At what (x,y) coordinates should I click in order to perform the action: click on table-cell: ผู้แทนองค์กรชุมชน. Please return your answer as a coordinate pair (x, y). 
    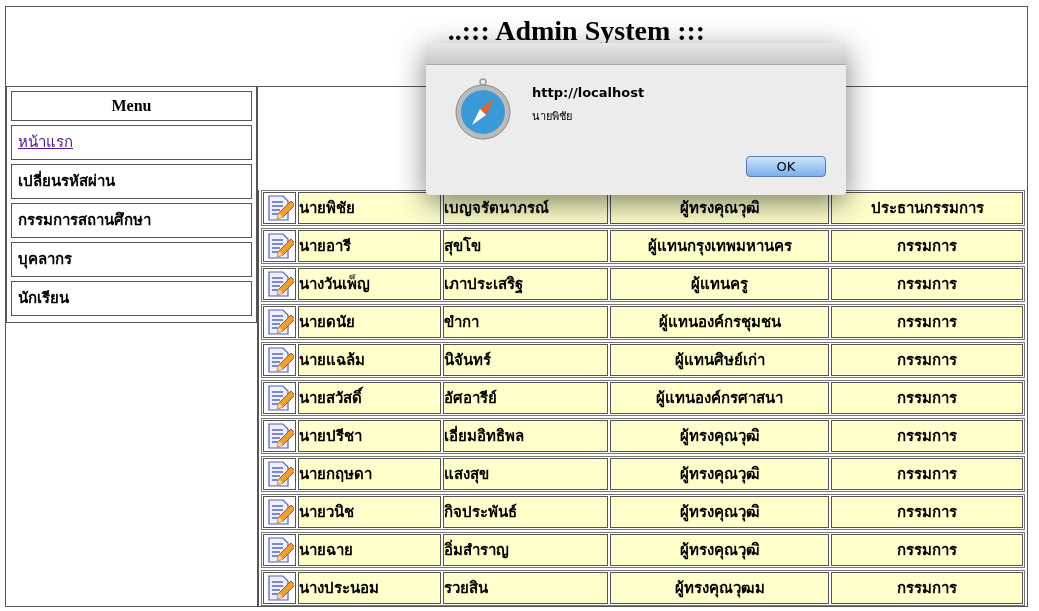
    Looking at the image, I should click on (719, 322).